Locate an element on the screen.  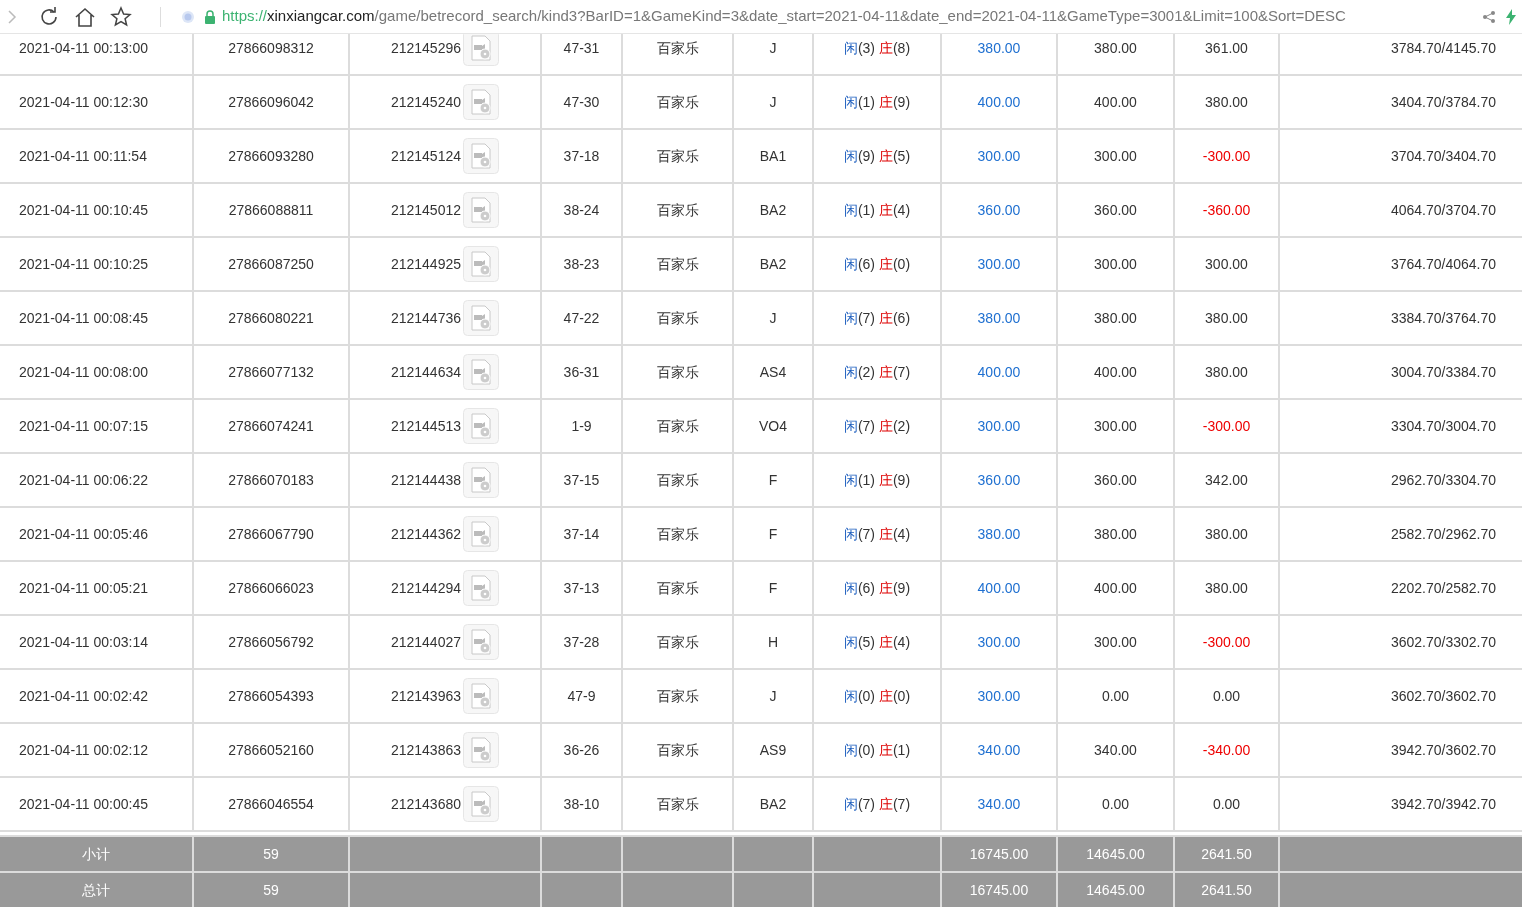
valid-amount-cell-text: 360.00 is located at coordinates (1115, 480).